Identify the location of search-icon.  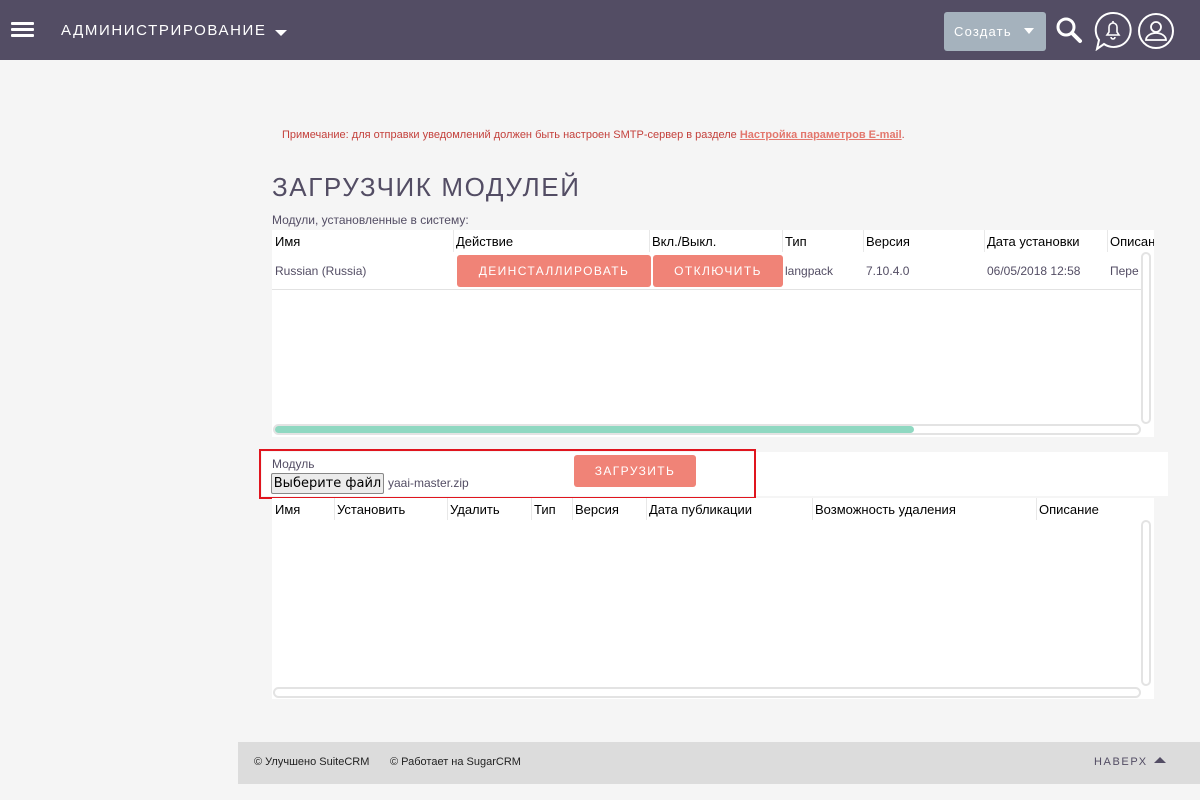
(1069, 30).